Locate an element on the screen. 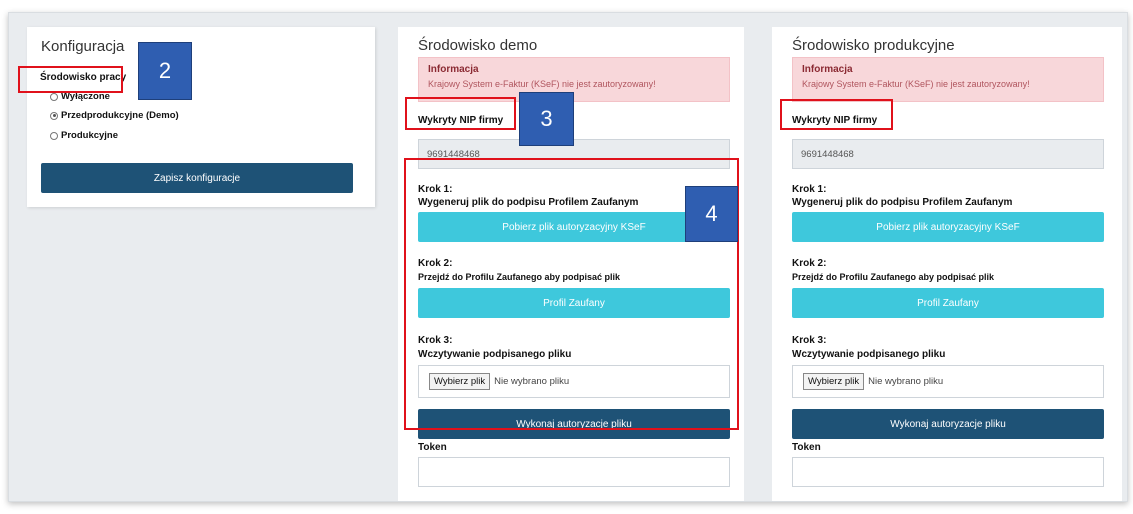 Image resolution: width=1133 pixels, height=514 pixels. choose-file-button: Wybierz plik is located at coordinates (834, 381).